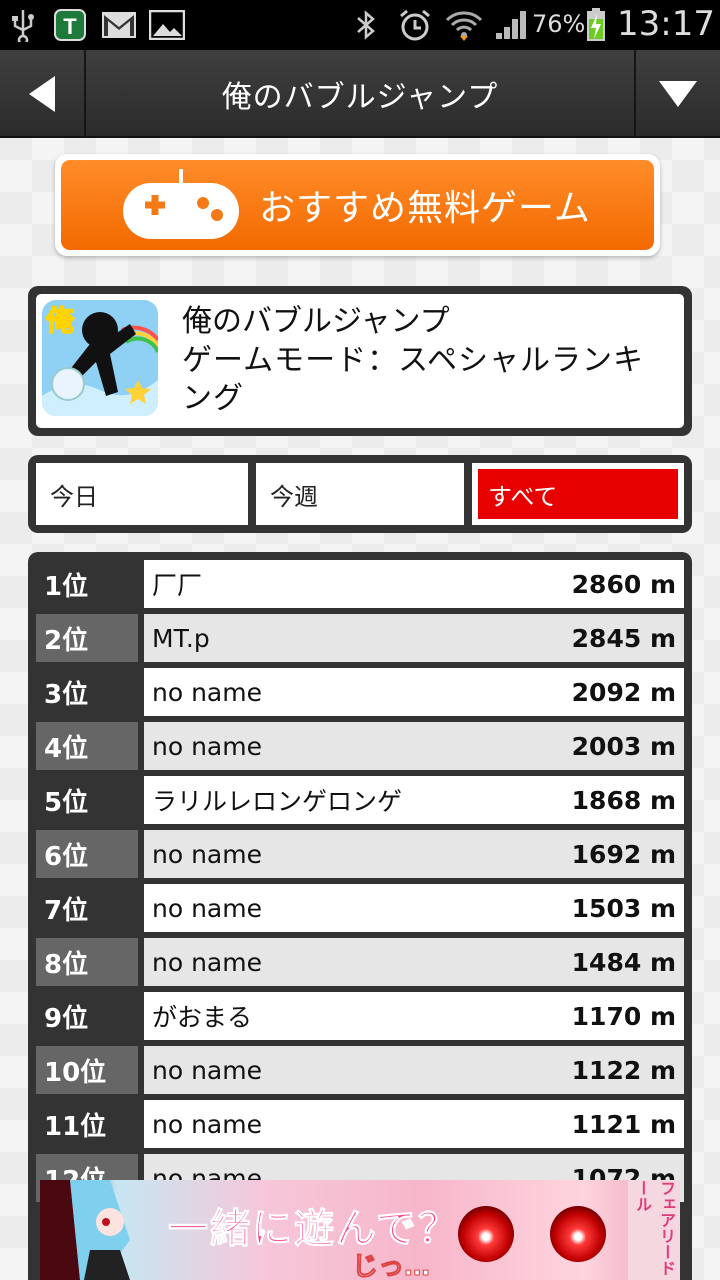  What do you see at coordinates (623, 1124) in the screenshot?
I see `player-score: 1121 m` at bounding box center [623, 1124].